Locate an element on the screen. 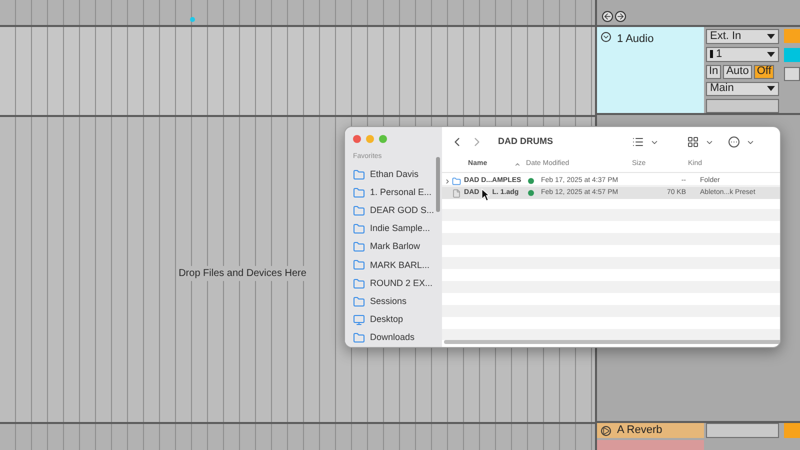  more-icon is located at coordinates (734, 142).